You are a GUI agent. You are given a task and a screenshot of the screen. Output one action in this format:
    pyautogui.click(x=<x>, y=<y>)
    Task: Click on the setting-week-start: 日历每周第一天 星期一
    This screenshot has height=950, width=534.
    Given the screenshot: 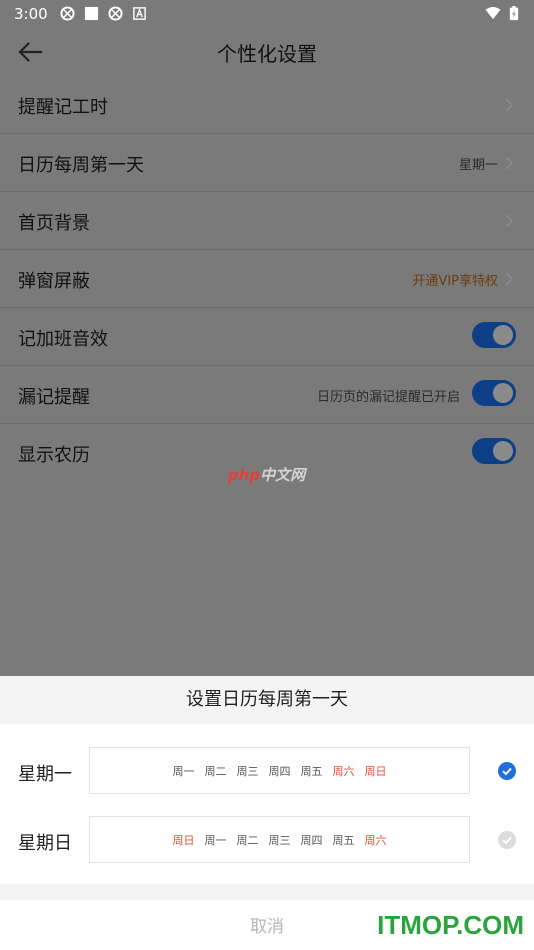 What is the action you would take?
    pyautogui.click(x=267, y=163)
    